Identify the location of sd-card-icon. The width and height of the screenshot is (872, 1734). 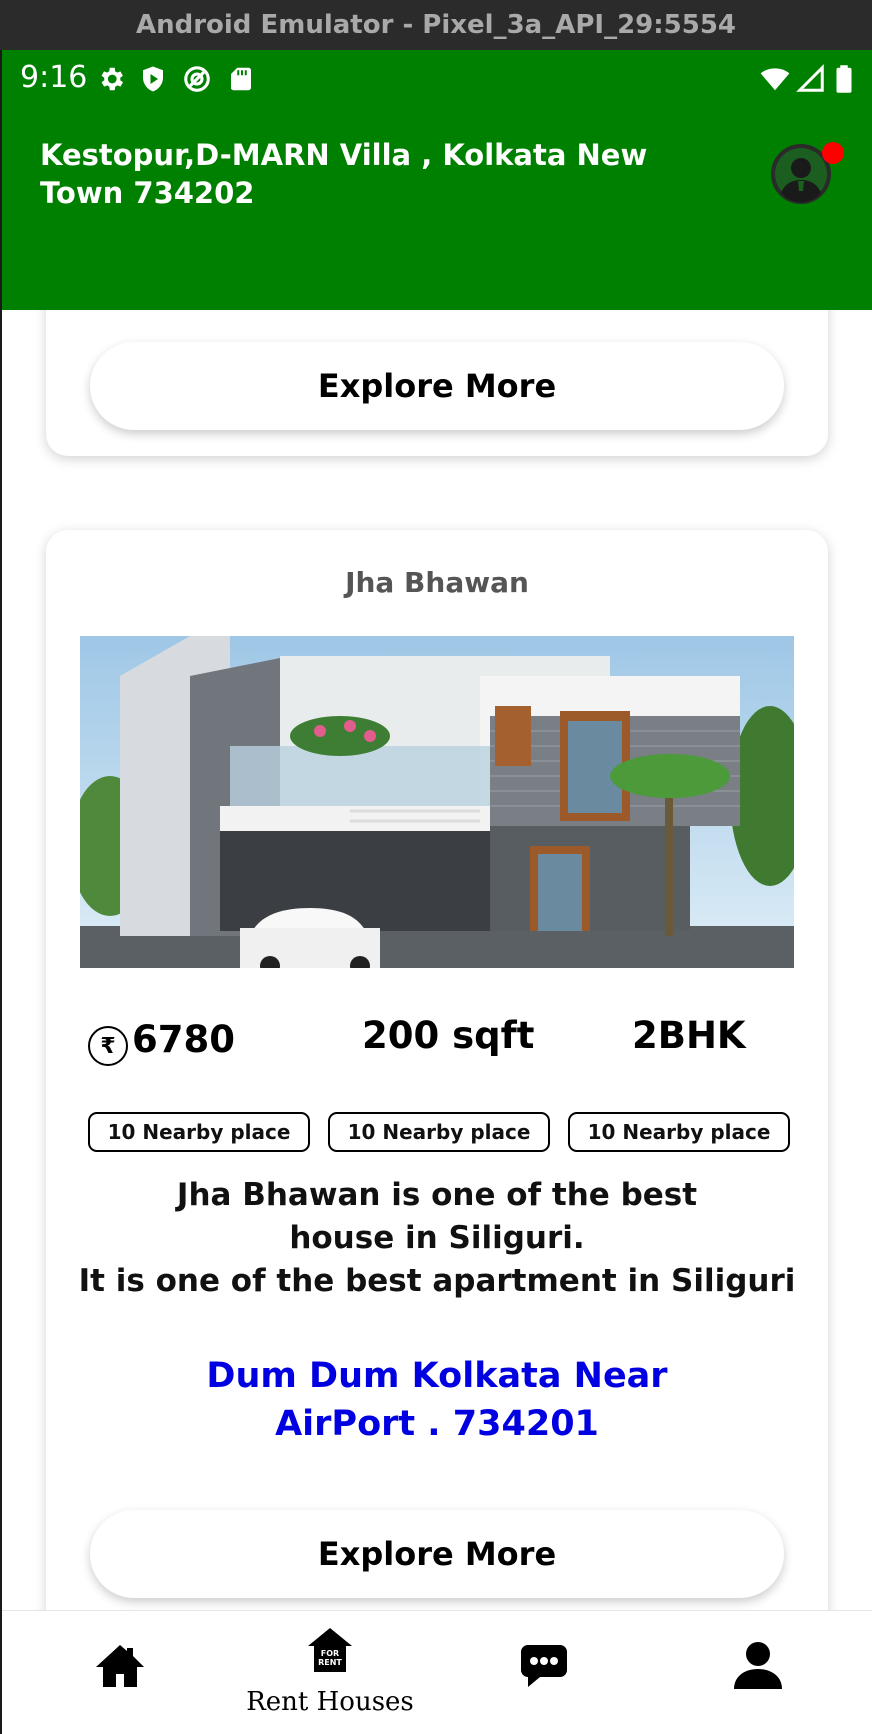
(241, 79).